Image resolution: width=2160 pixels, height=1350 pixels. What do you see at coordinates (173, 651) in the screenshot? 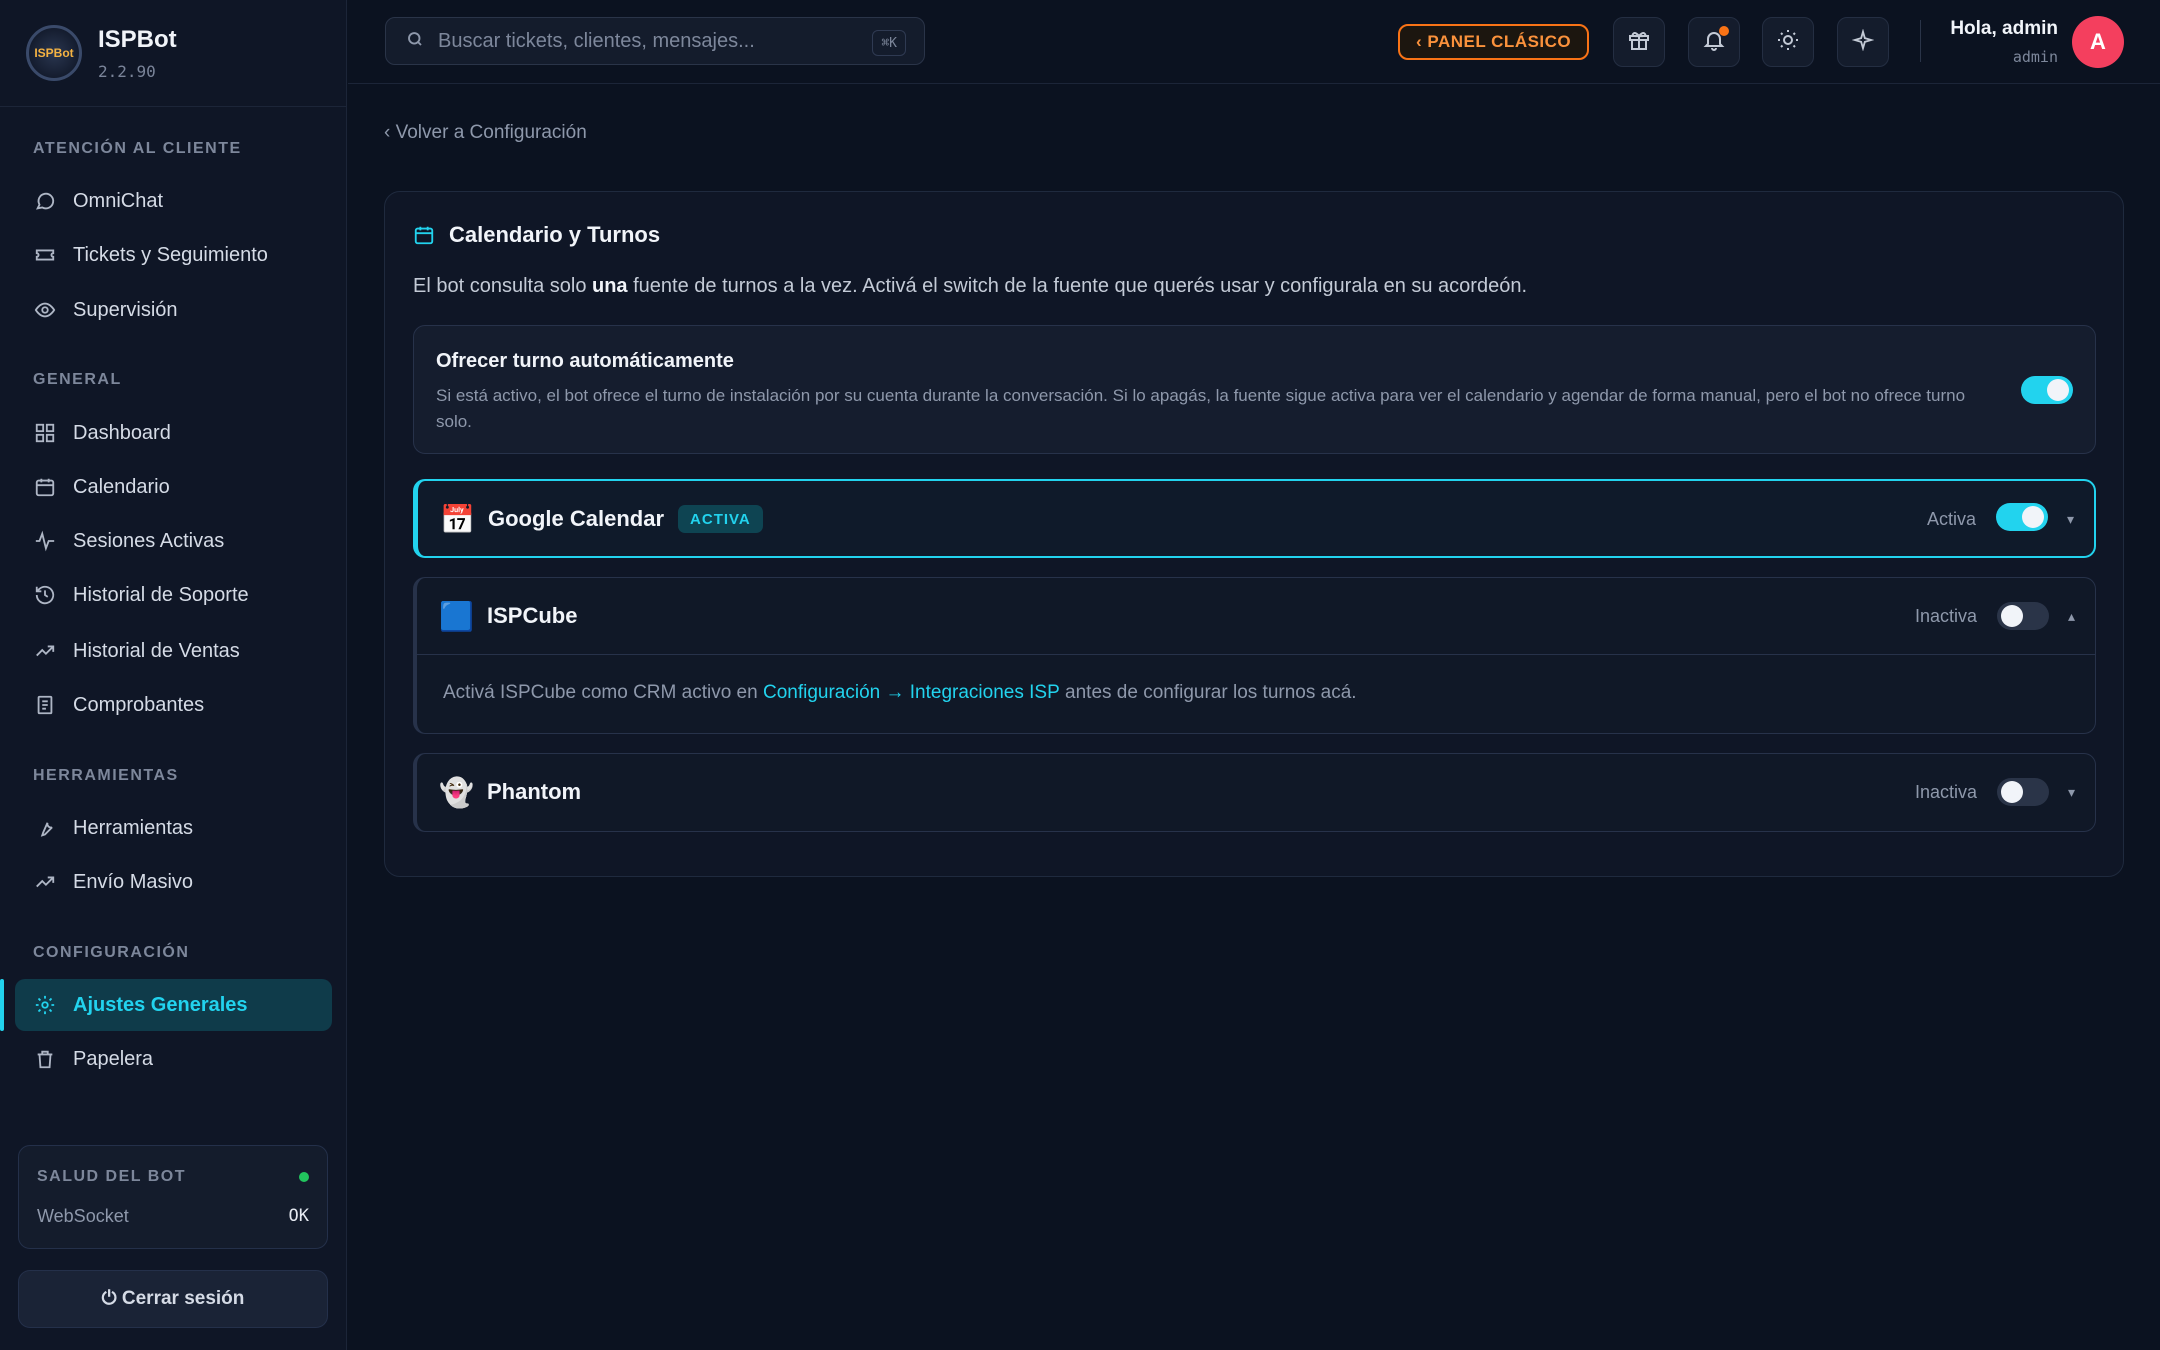
I see `sidebar-item-historial-ventas: Historial de Ventas` at bounding box center [173, 651].